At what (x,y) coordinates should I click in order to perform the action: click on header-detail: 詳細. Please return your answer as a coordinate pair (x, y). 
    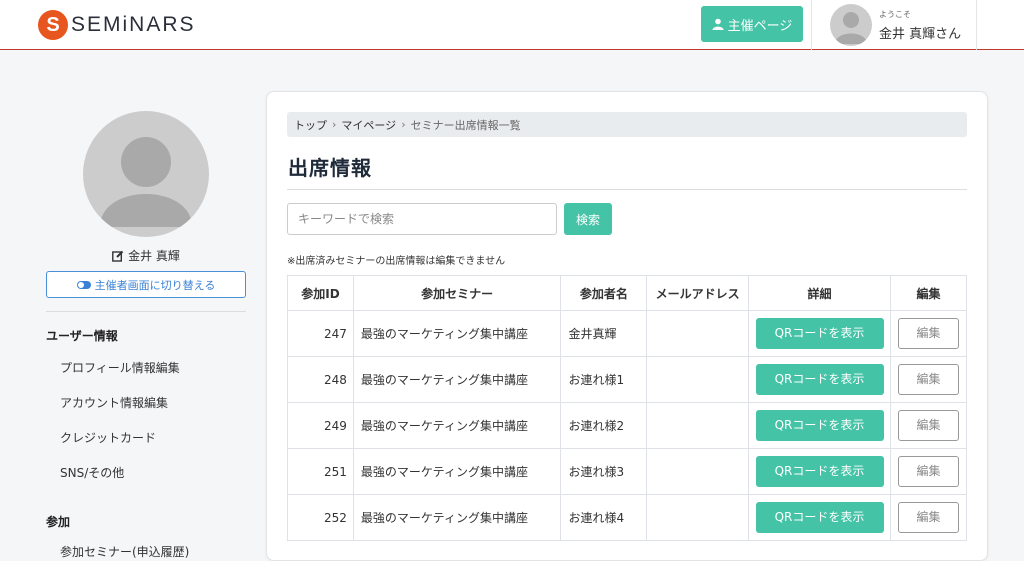
    Looking at the image, I should click on (819, 293).